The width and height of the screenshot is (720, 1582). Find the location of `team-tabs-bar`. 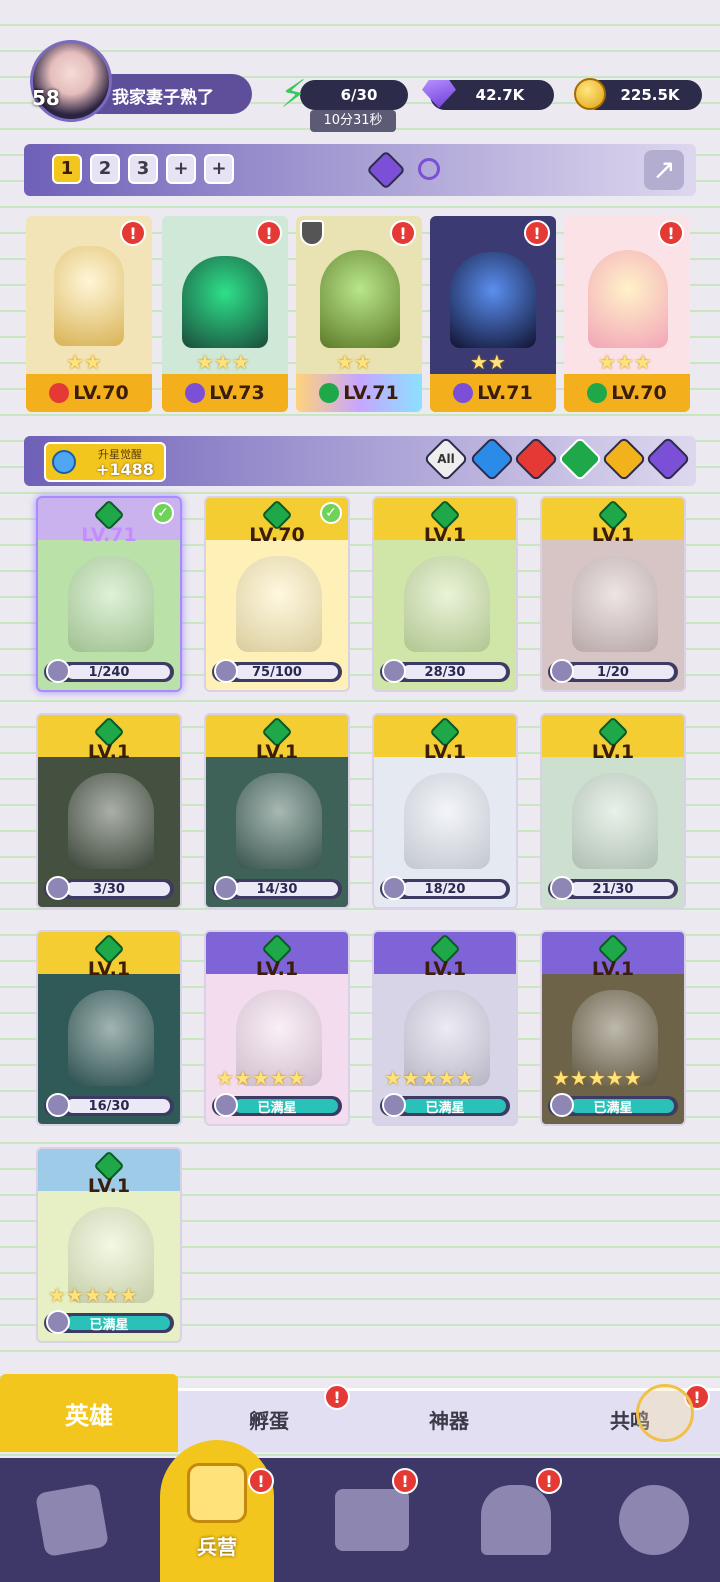

team-tabs-bar is located at coordinates (360, 170).